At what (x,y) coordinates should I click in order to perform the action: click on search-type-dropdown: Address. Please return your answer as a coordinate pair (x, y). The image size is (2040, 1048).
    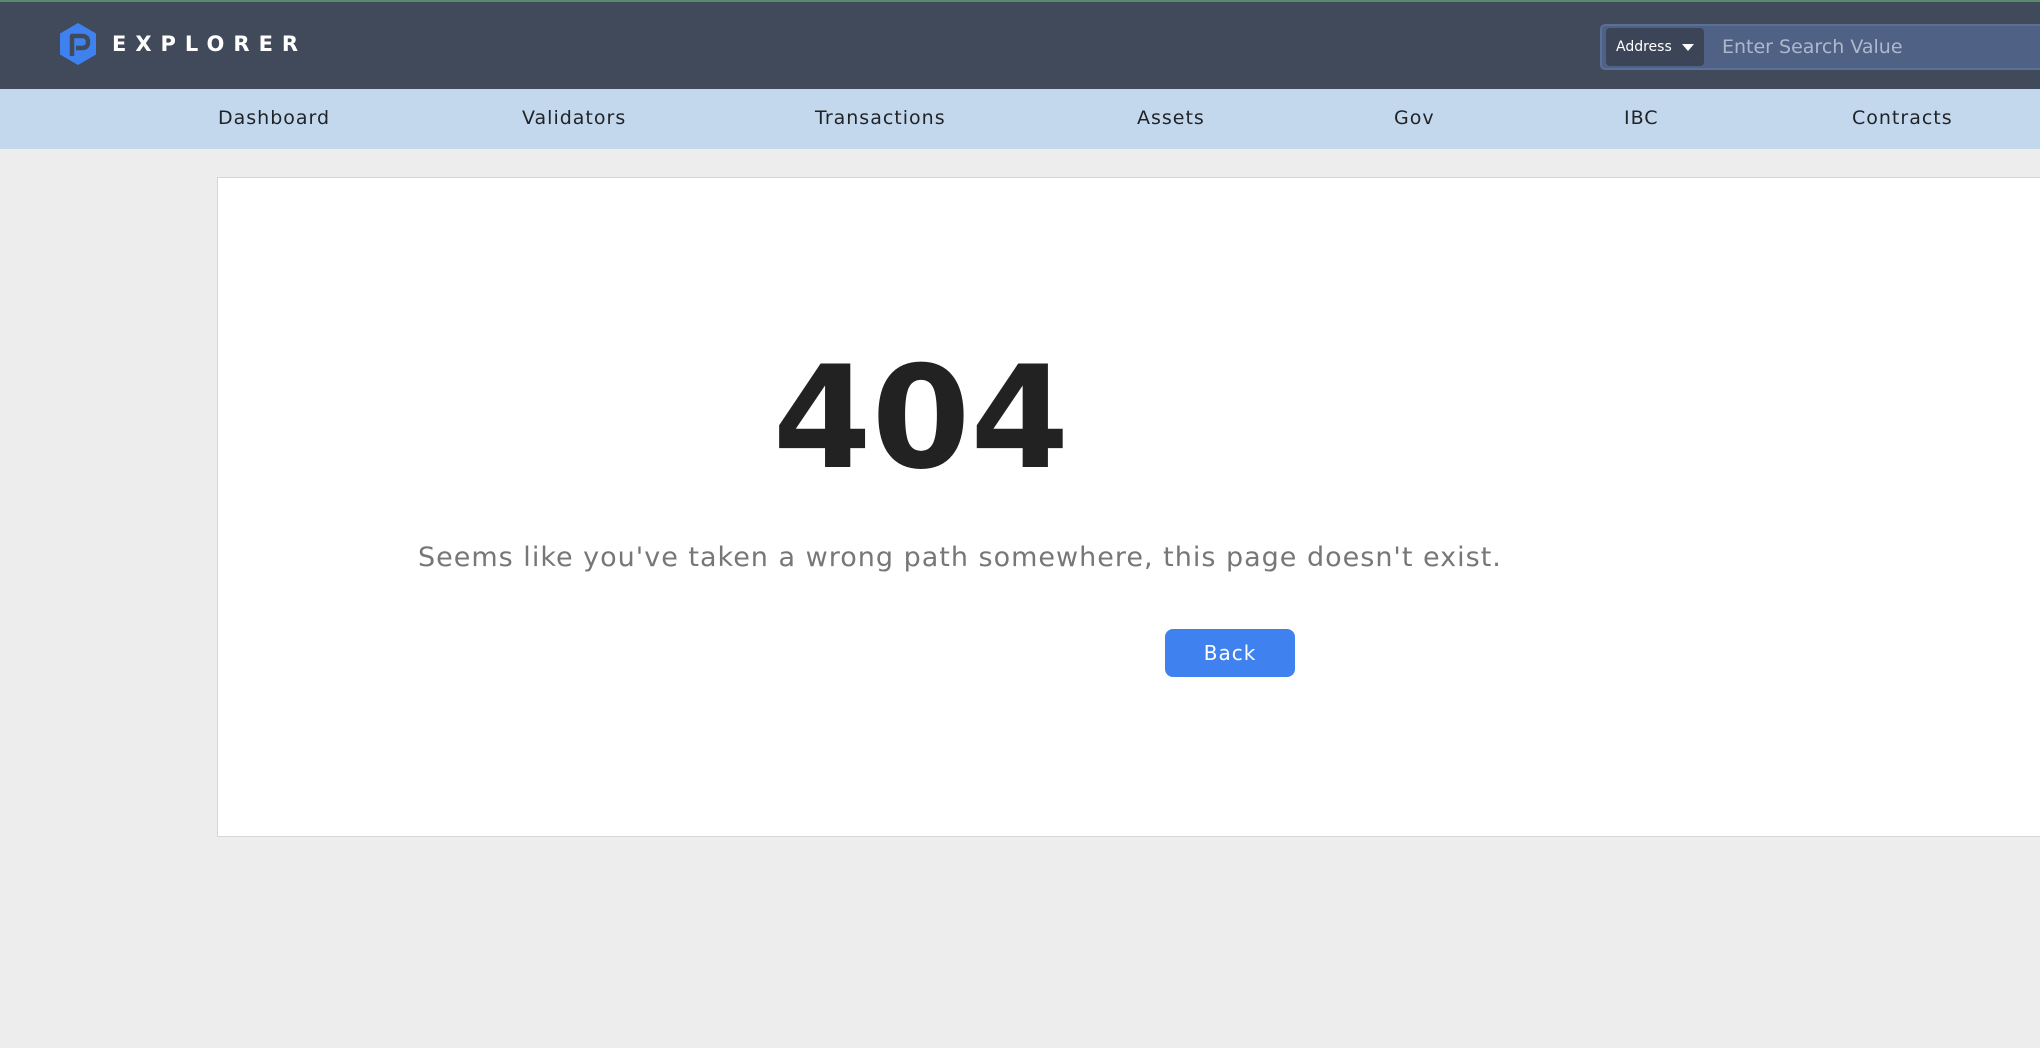
    Looking at the image, I should click on (1655, 47).